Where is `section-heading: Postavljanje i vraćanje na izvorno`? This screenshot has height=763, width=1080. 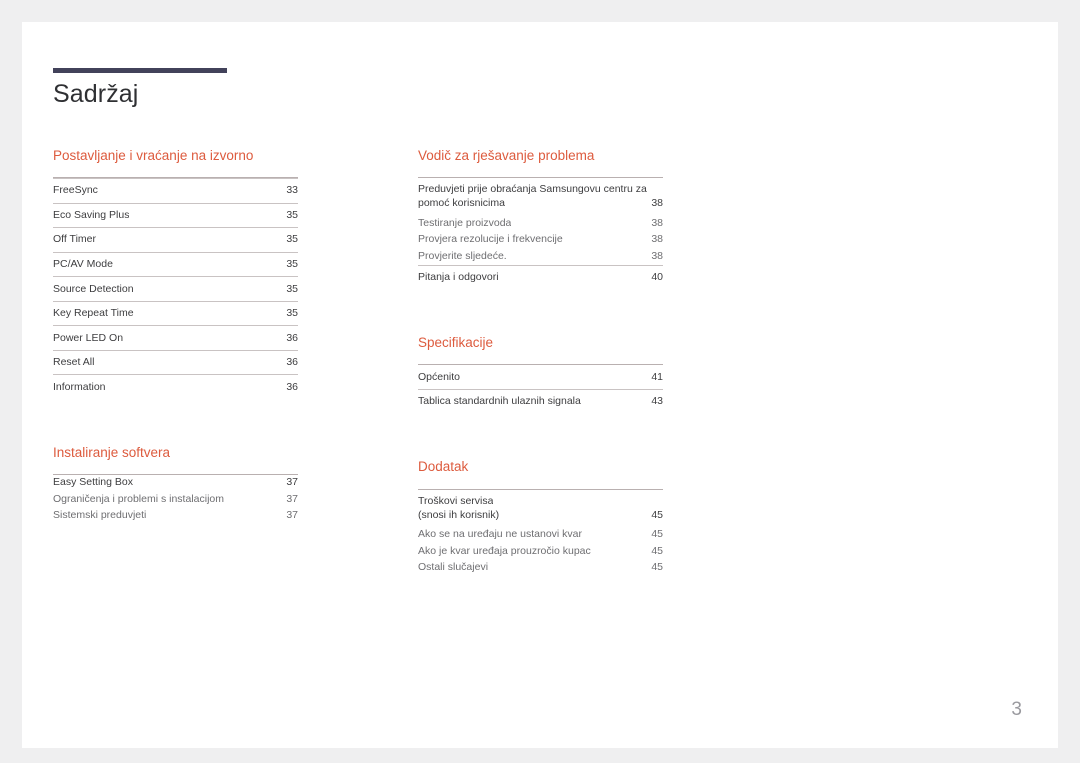 section-heading: Postavljanje i vraćanje na izvorno is located at coordinates (175, 157).